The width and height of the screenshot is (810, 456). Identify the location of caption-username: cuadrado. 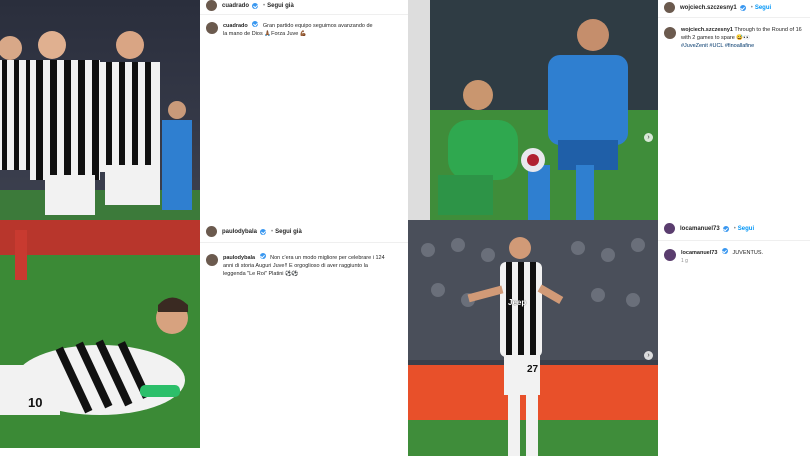
(235, 26).